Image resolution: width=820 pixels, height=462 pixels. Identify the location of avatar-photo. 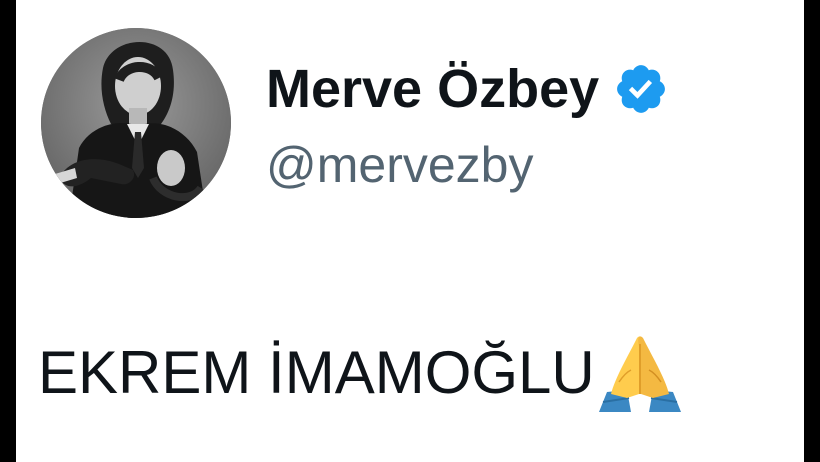
(136, 123).